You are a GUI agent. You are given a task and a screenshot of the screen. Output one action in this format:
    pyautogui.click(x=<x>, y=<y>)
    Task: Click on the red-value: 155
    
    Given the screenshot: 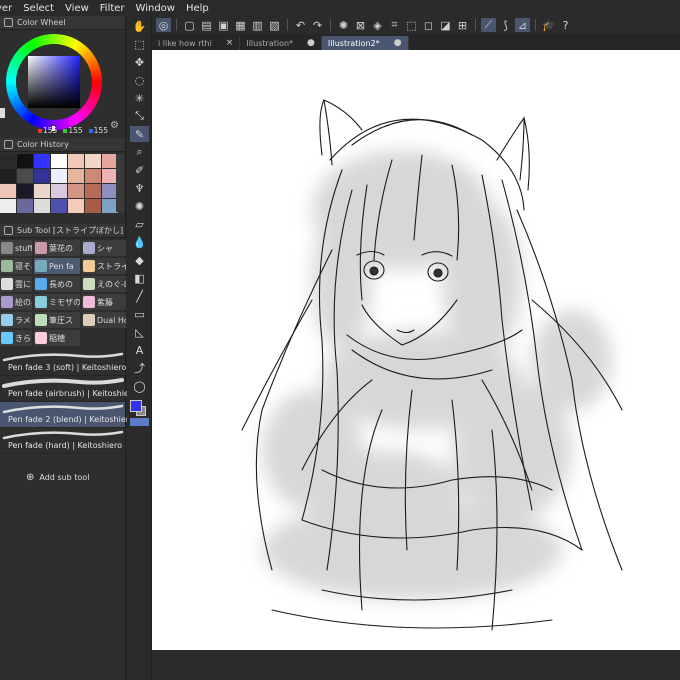 What is the action you would take?
    pyautogui.click(x=50, y=130)
    